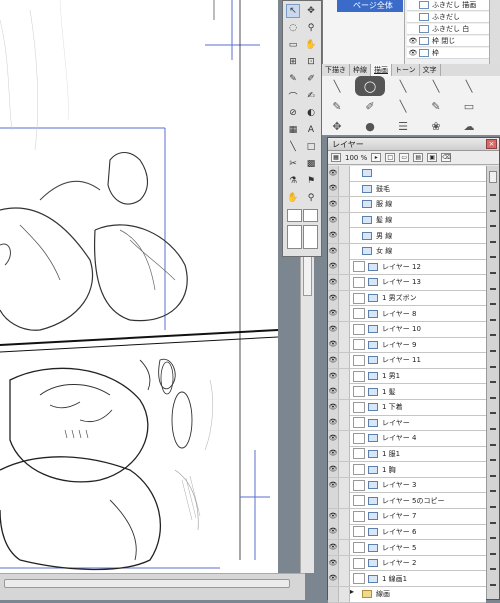 The image size is (500, 603). I want to click on material-row: 👁 枠, so click(453, 53).